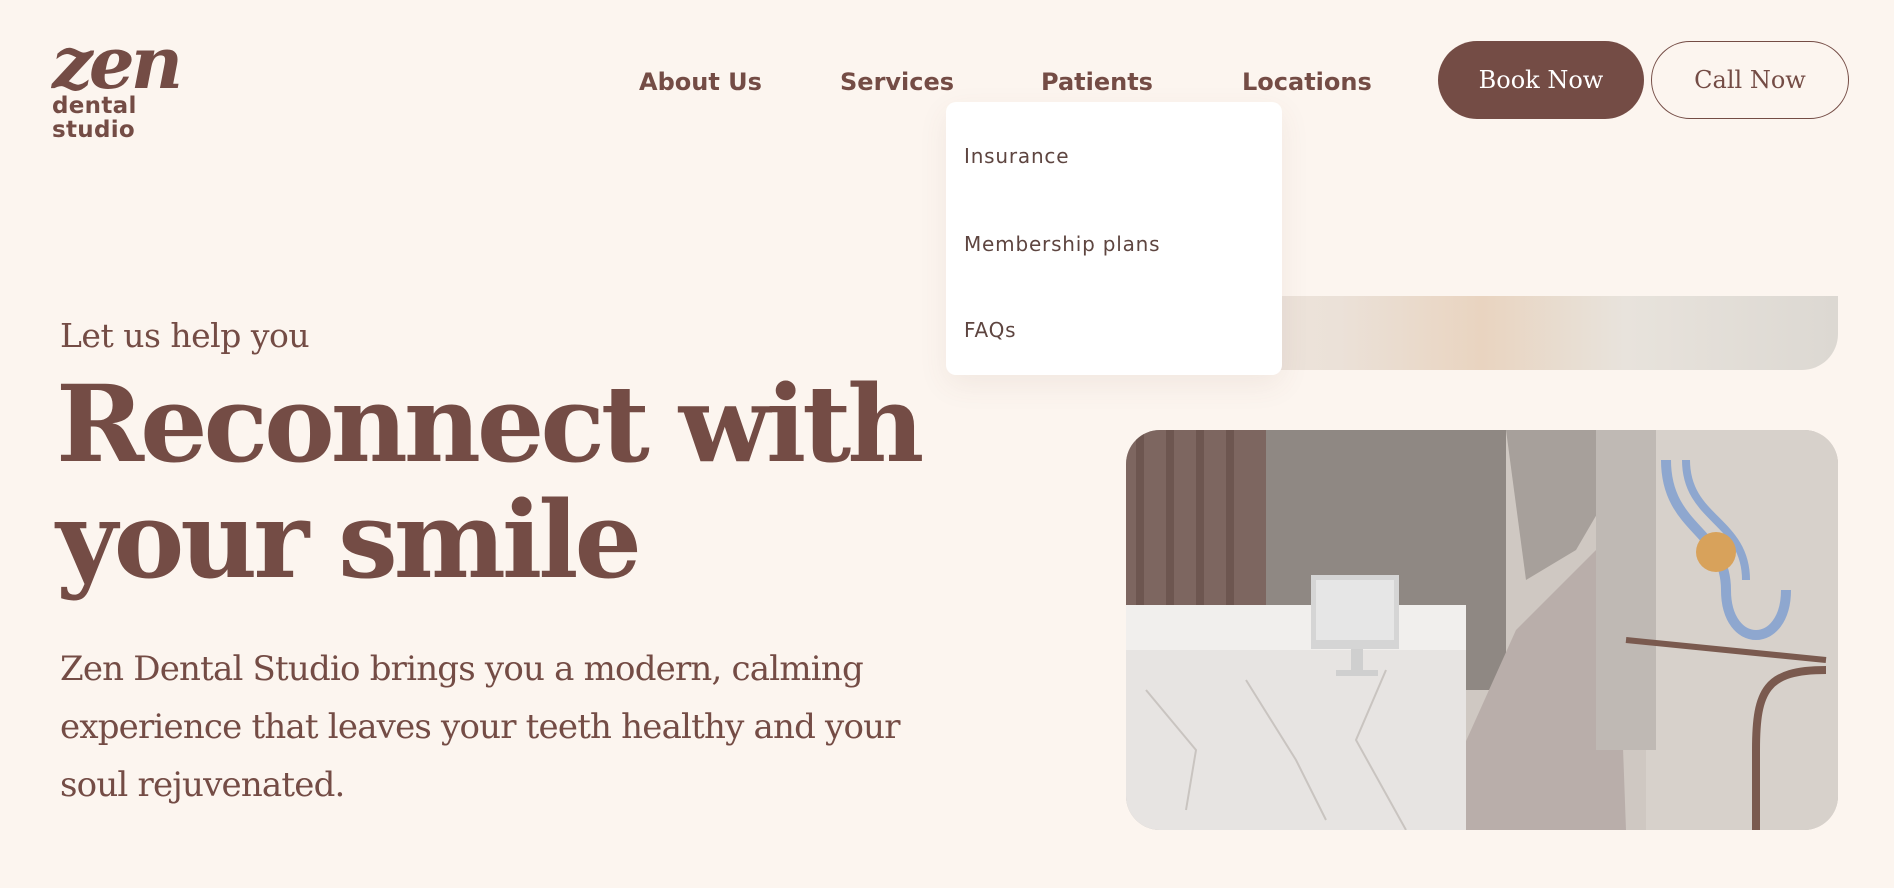 The height and width of the screenshot is (888, 1894). Describe the element at coordinates (1062, 244) in the screenshot. I see `dropdown-item-membership-plans: Membership plans` at that location.